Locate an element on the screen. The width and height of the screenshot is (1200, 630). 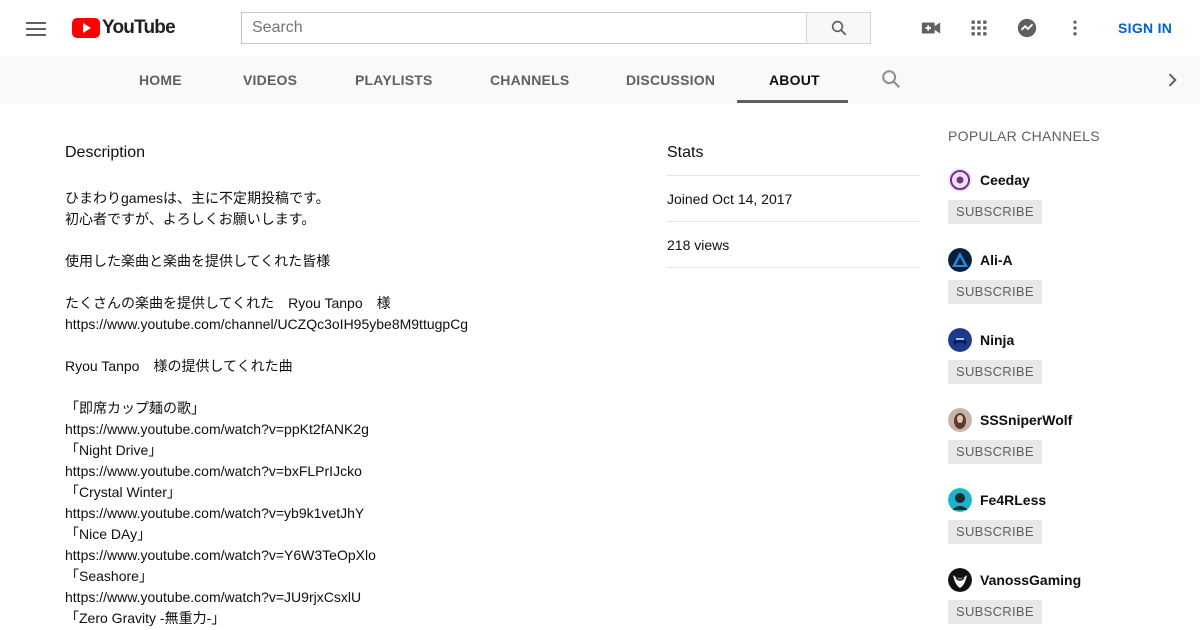
description-line: 「Seashore」 is located at coordinates (109, 576).